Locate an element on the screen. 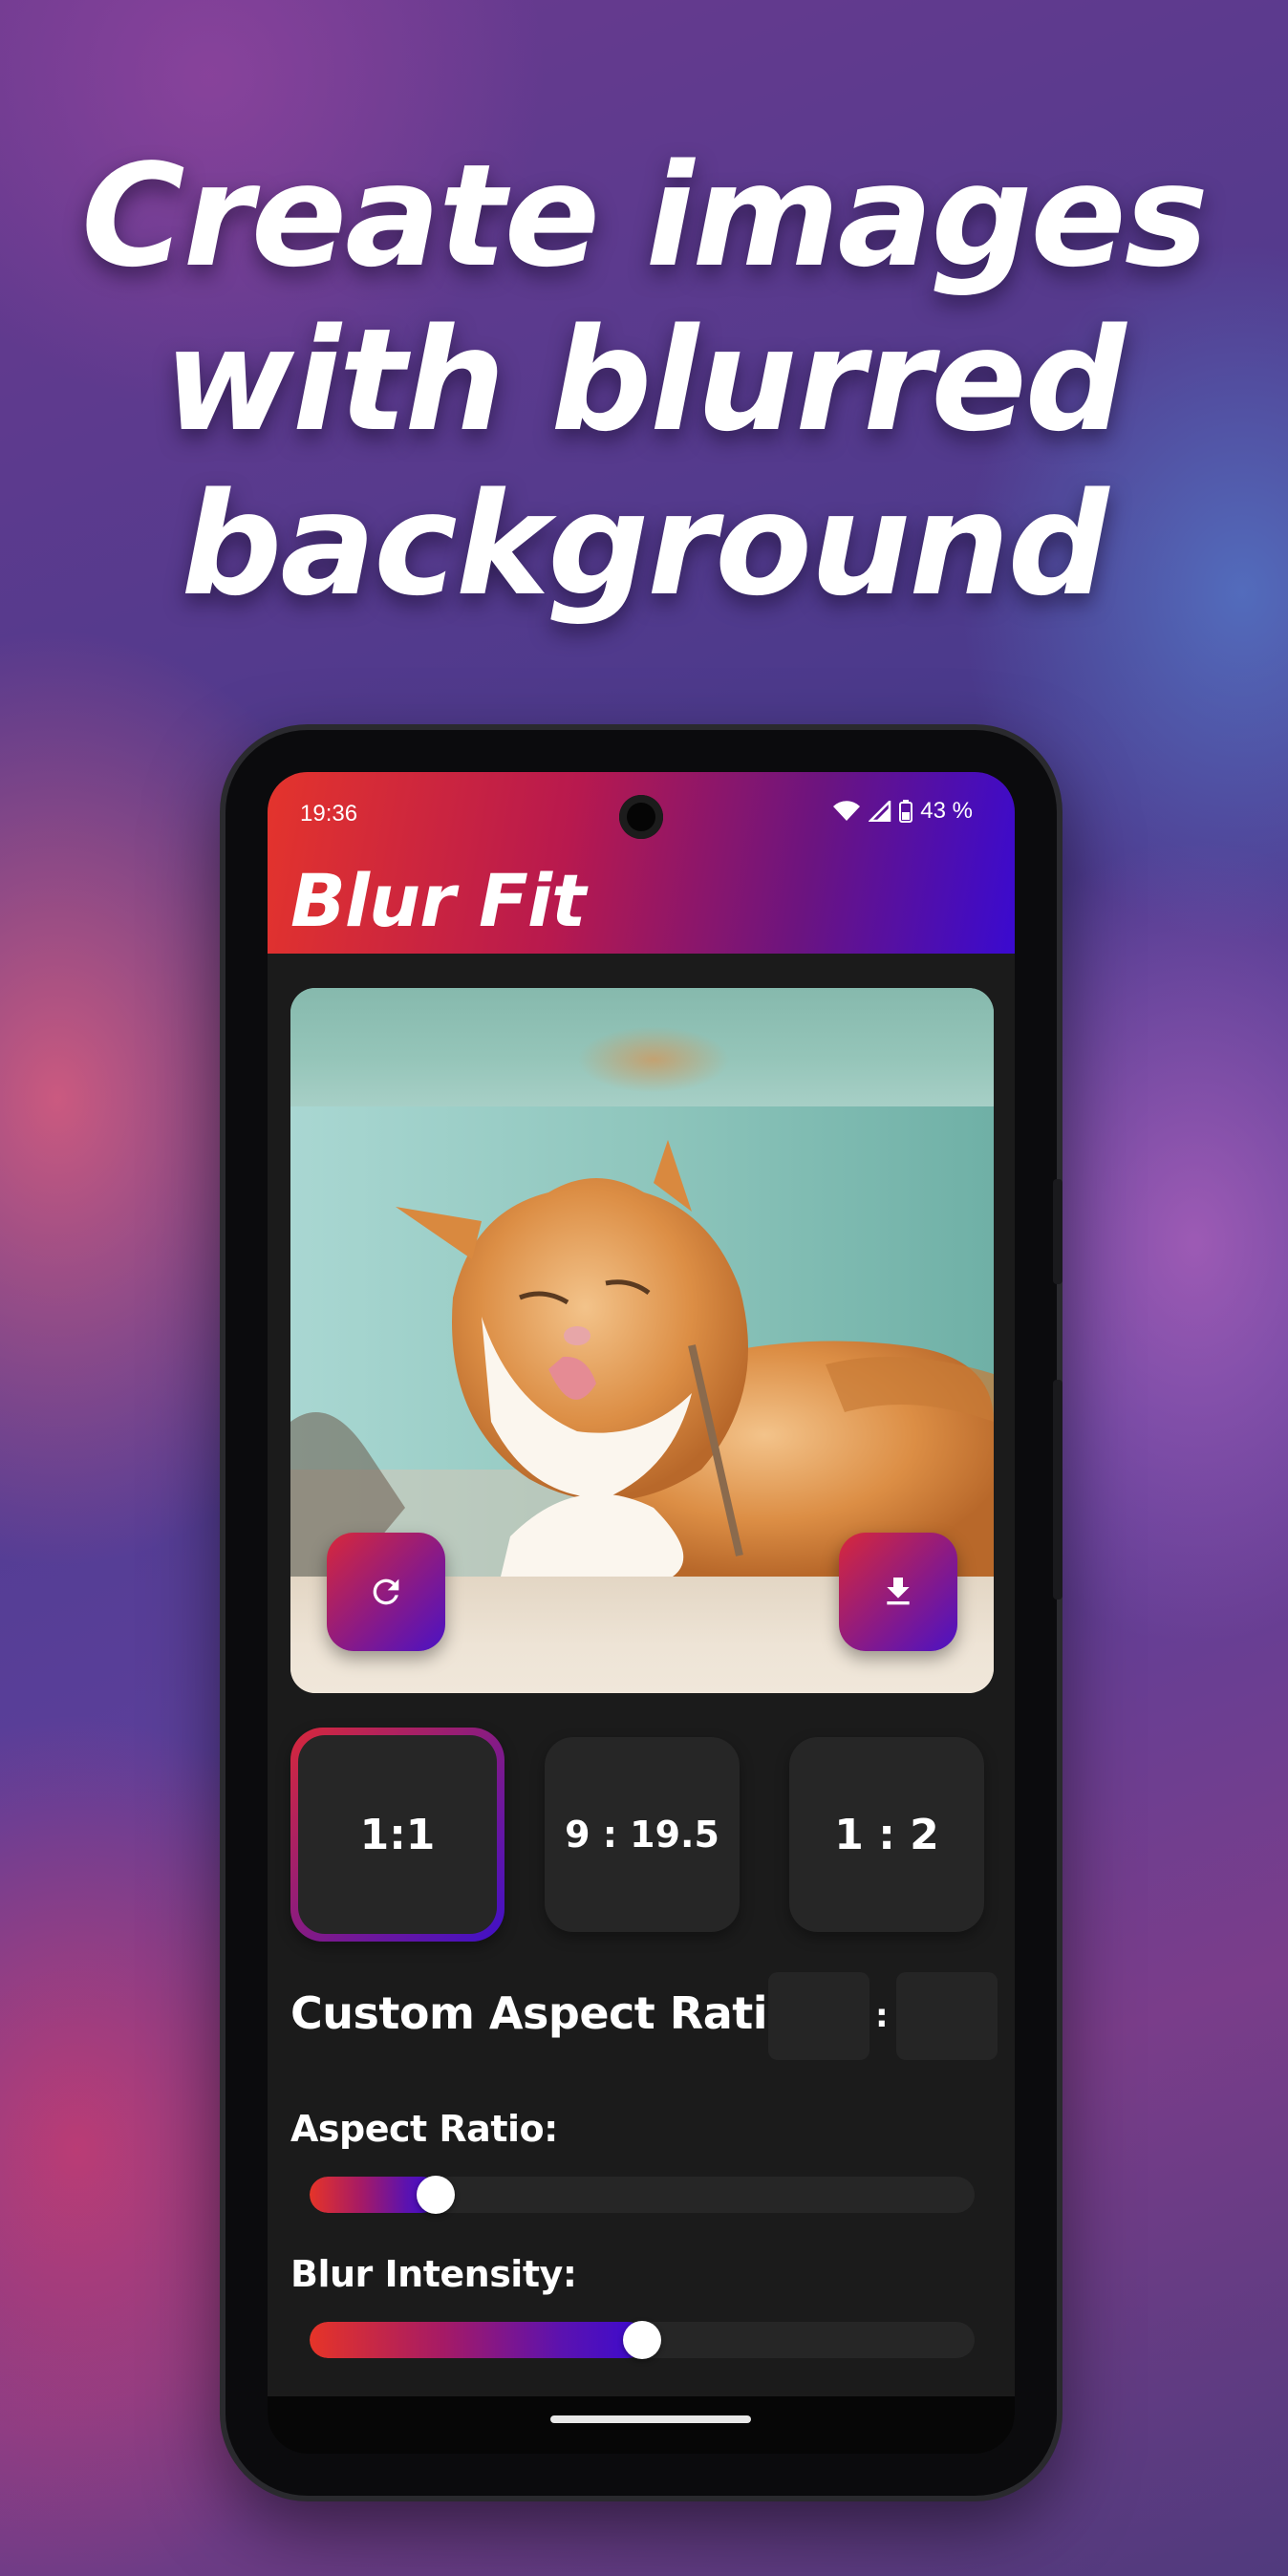 This screenshot has height=2576, width=1288. reset-button is located at coordinates (386, 1592).